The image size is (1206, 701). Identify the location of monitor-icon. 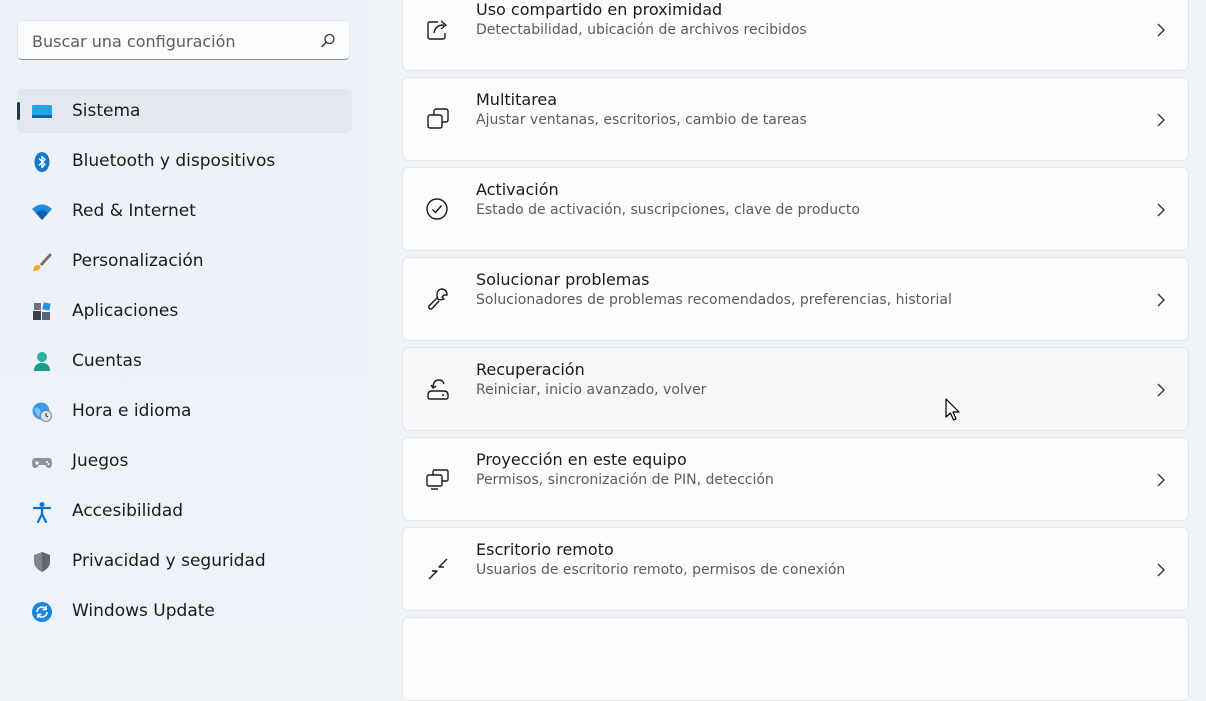
(42, 111).